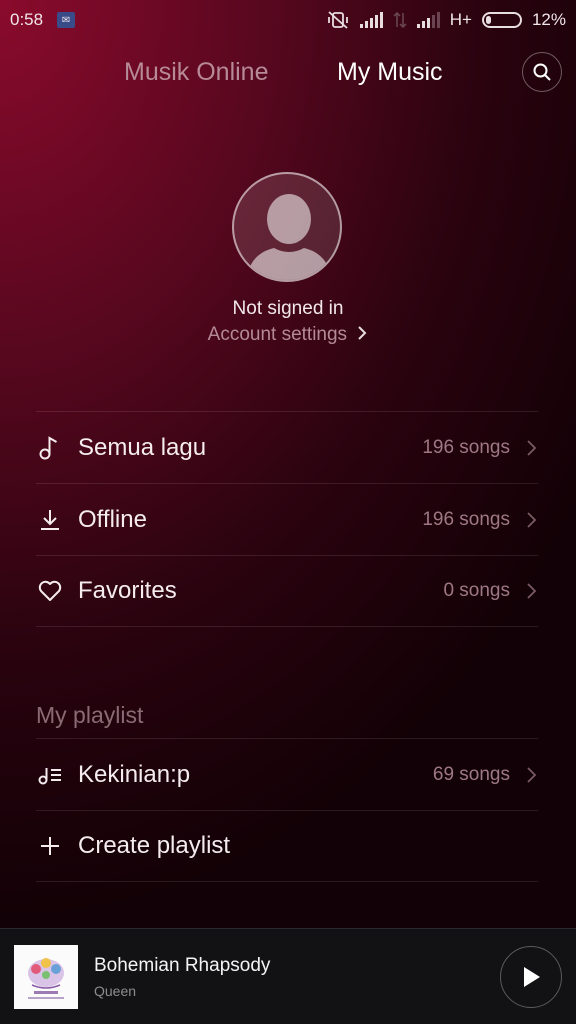 The height and width of the screenshot is (1024, 576). What do you see at coordinates (27, 19) in the screenshot?
I see `status-time: 0:58` at bounding box center [27, 19].